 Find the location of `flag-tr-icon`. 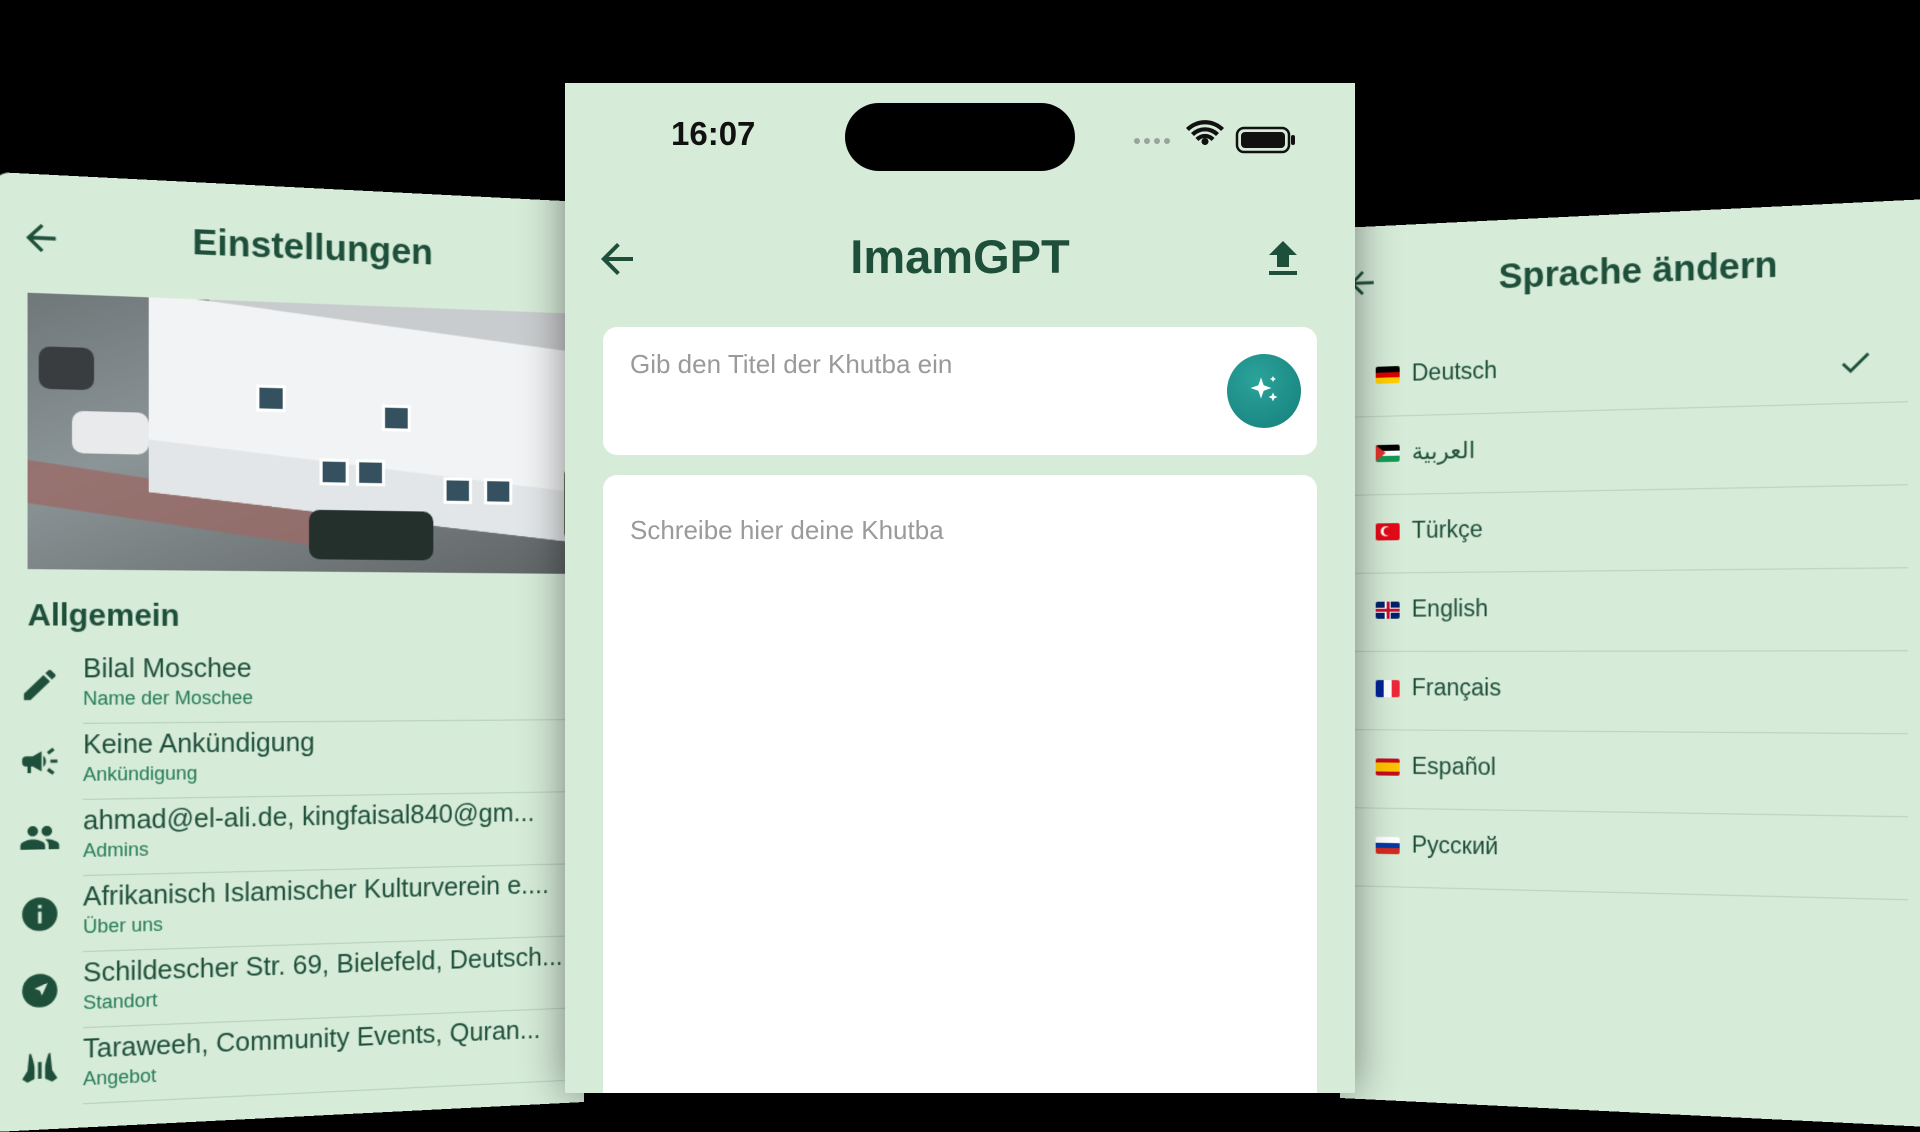

flag-tr-icon is located at coordinates (1387, 532).